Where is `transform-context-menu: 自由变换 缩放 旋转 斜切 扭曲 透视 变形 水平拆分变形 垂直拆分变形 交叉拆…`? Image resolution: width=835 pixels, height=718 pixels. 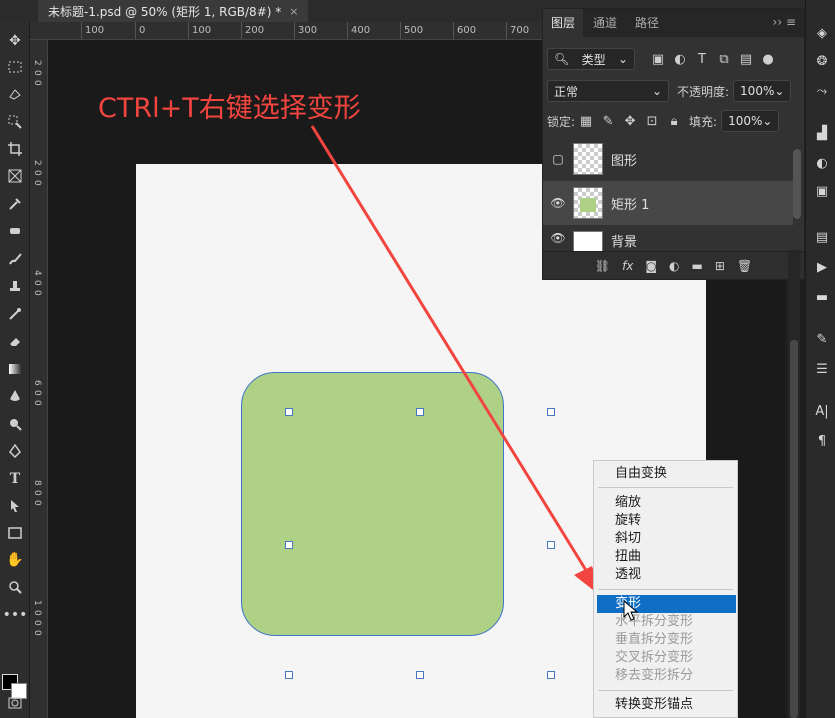 transform-context-menu: 自由变换 缩放 旋转 斜切 扭曲 透视 变形 水平拆分变形 垂直拆分变形 交叉拆… is located at coordinates (665, 589).